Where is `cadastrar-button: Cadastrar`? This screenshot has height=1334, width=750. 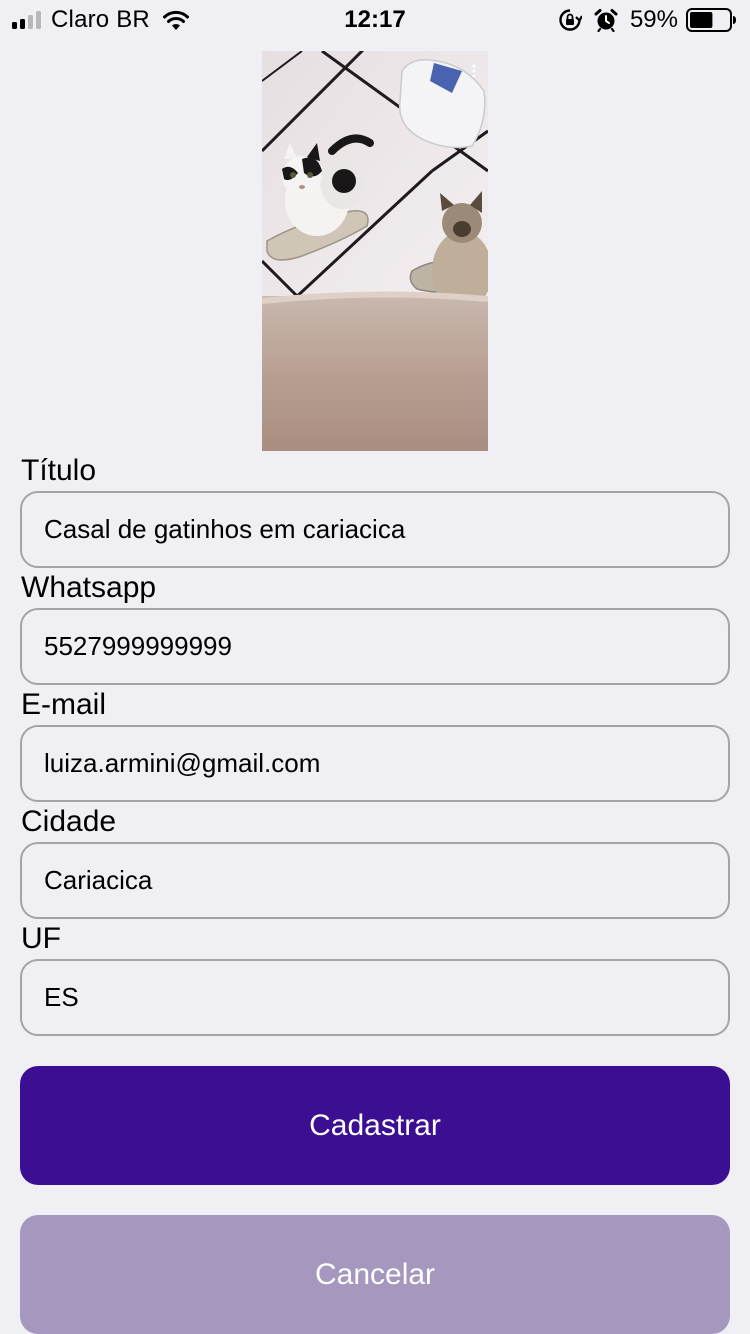 cadastrar-button: Cadastrar is located at coordinates (375, 1125).